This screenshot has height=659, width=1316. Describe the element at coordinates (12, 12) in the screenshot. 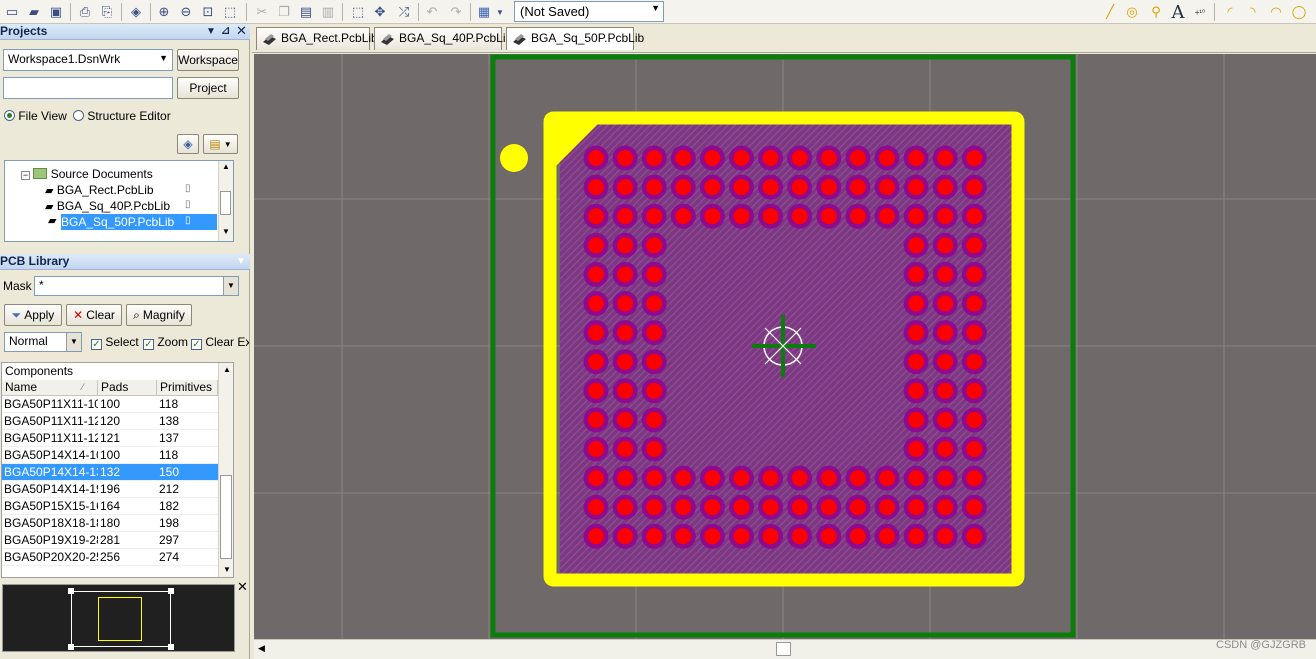

I see `new-document-icon: ▭` at that location.